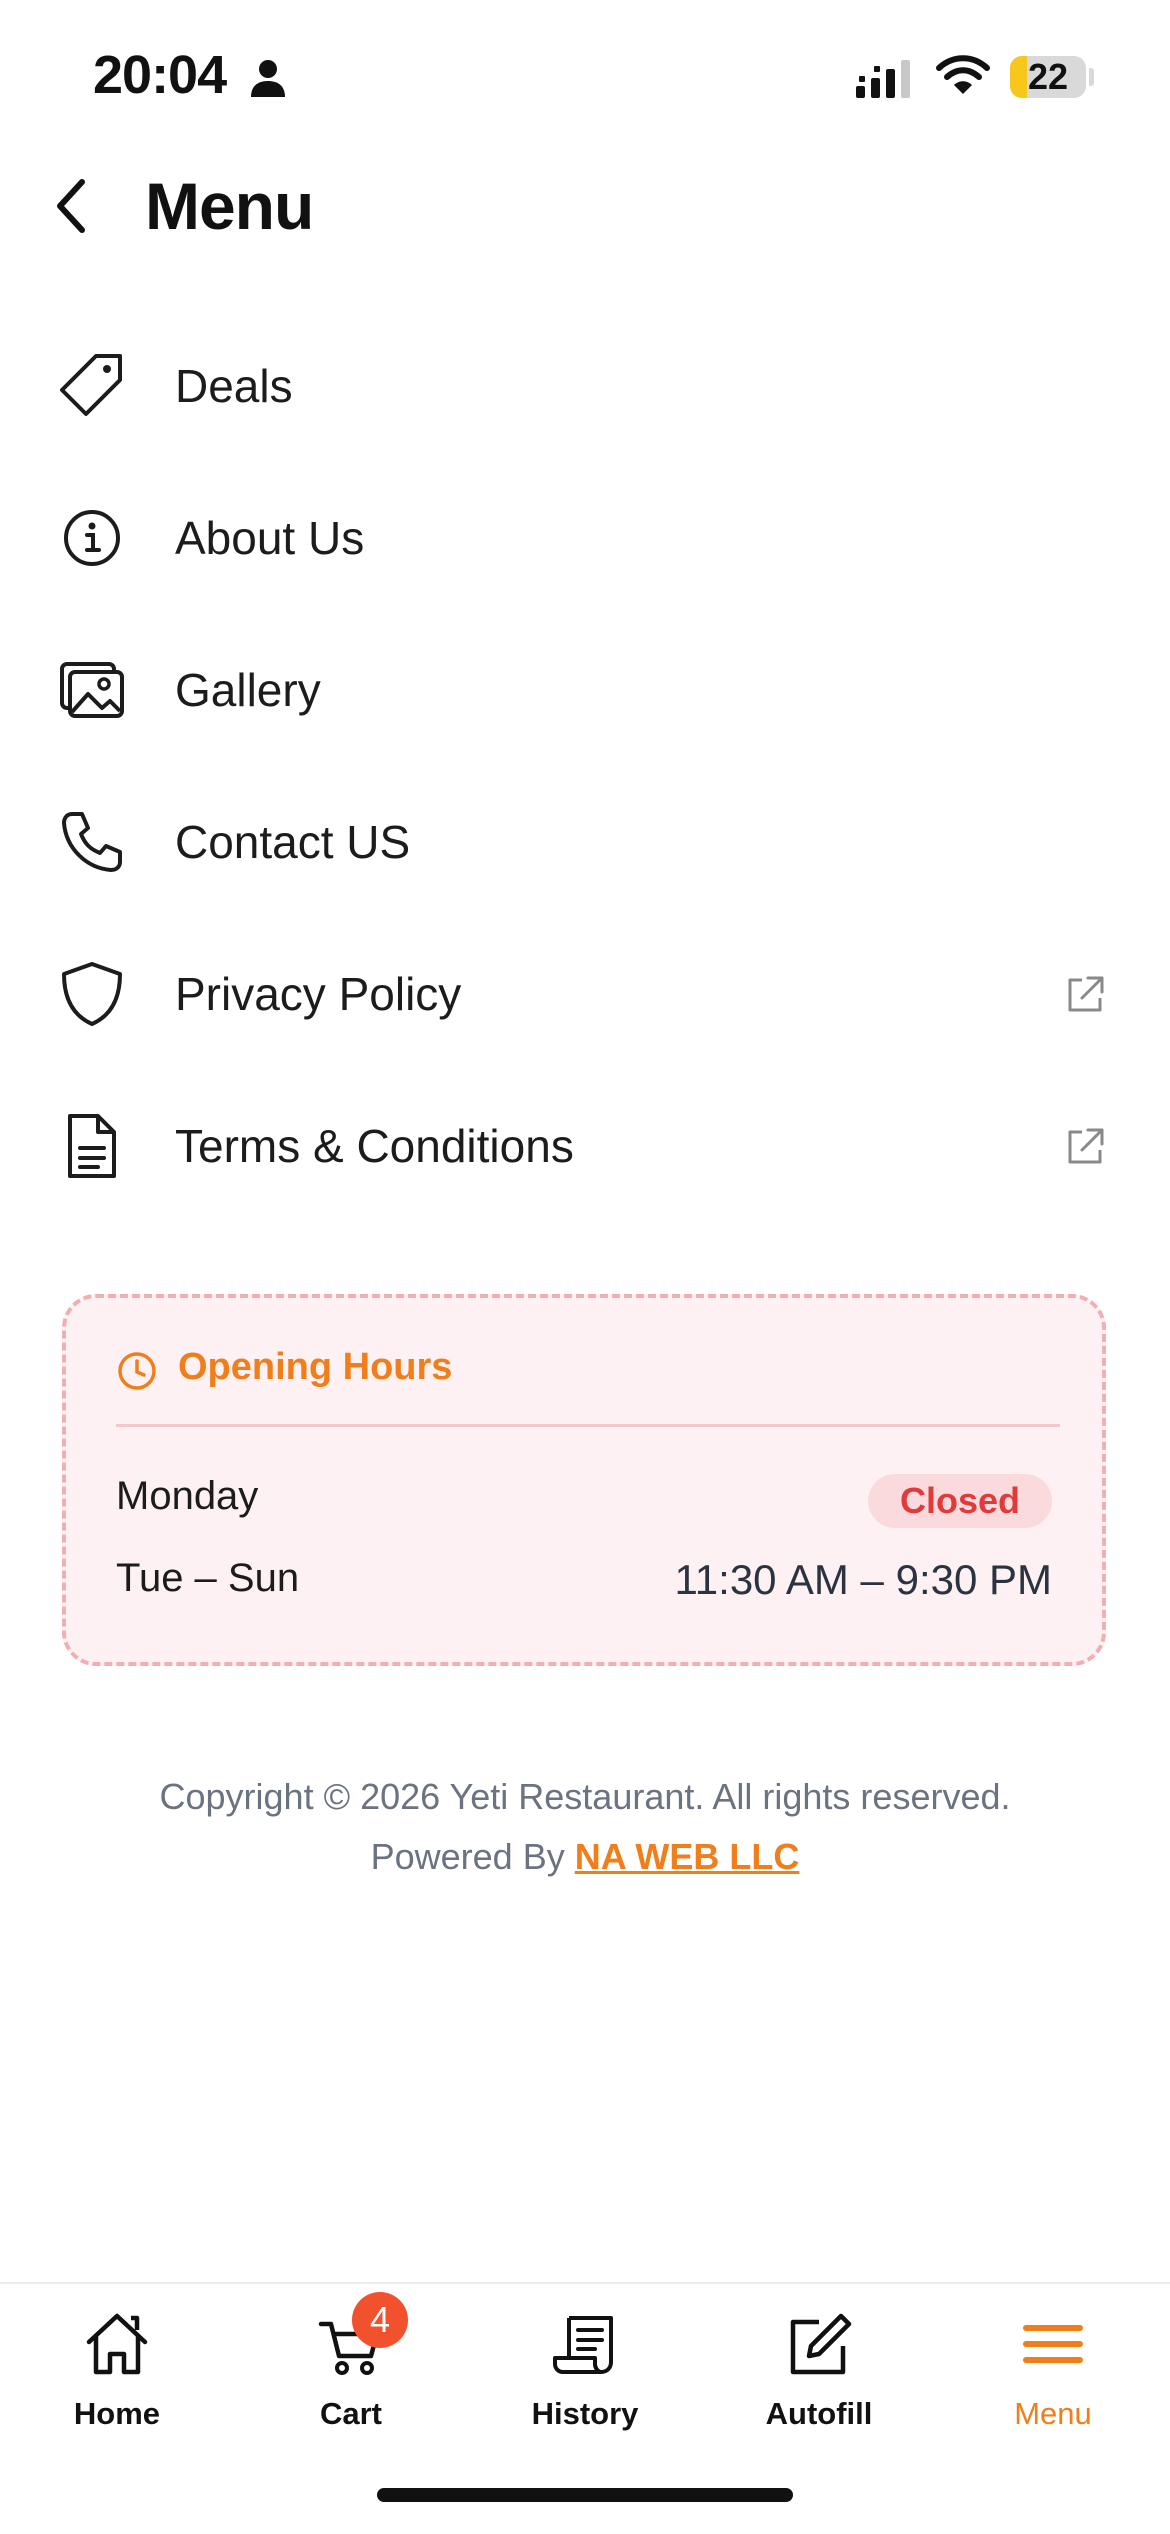  I want to click on tab-history: History, so click(585, 2359).